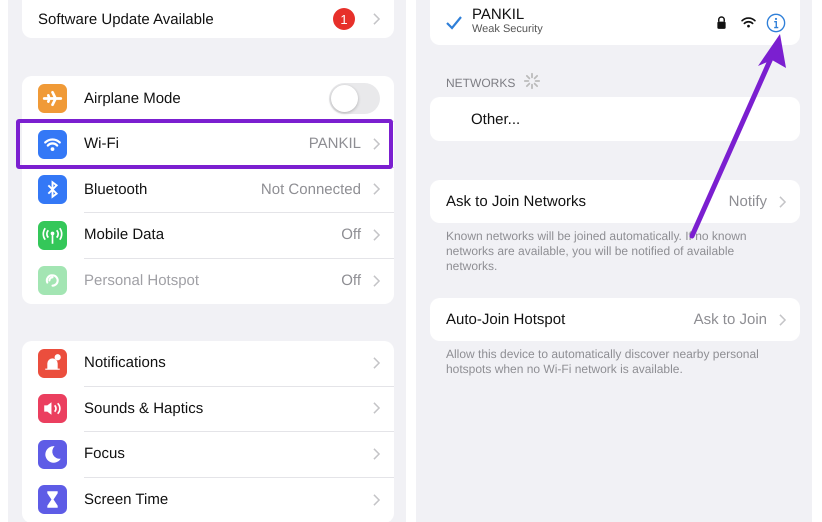 The width and height of the screenshot is (822, 522). I want to click on row-label: Wi-Fi, so click(102, 143).